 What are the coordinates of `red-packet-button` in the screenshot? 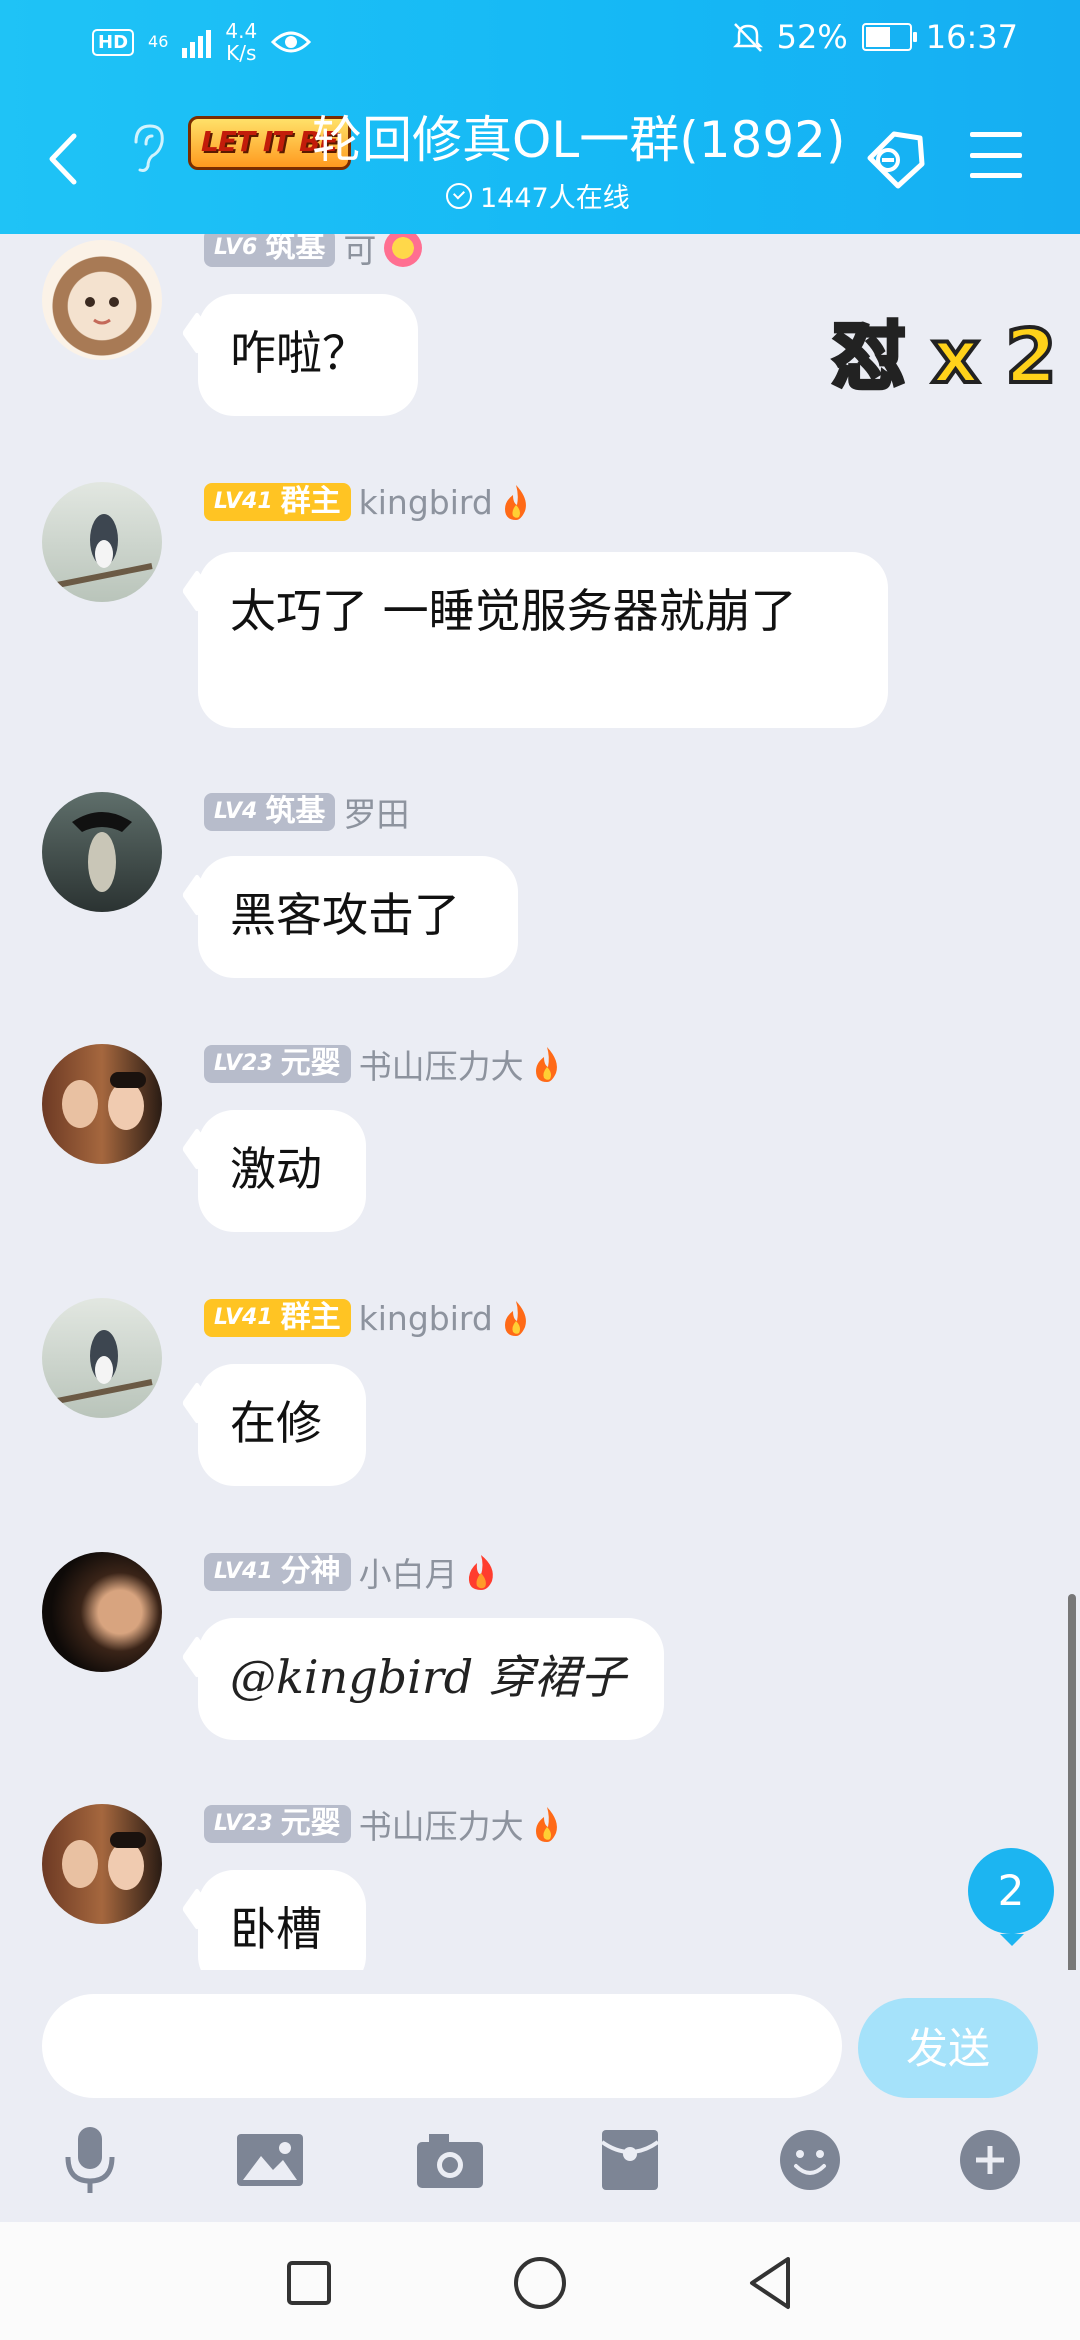 It's located at (630, 2160).